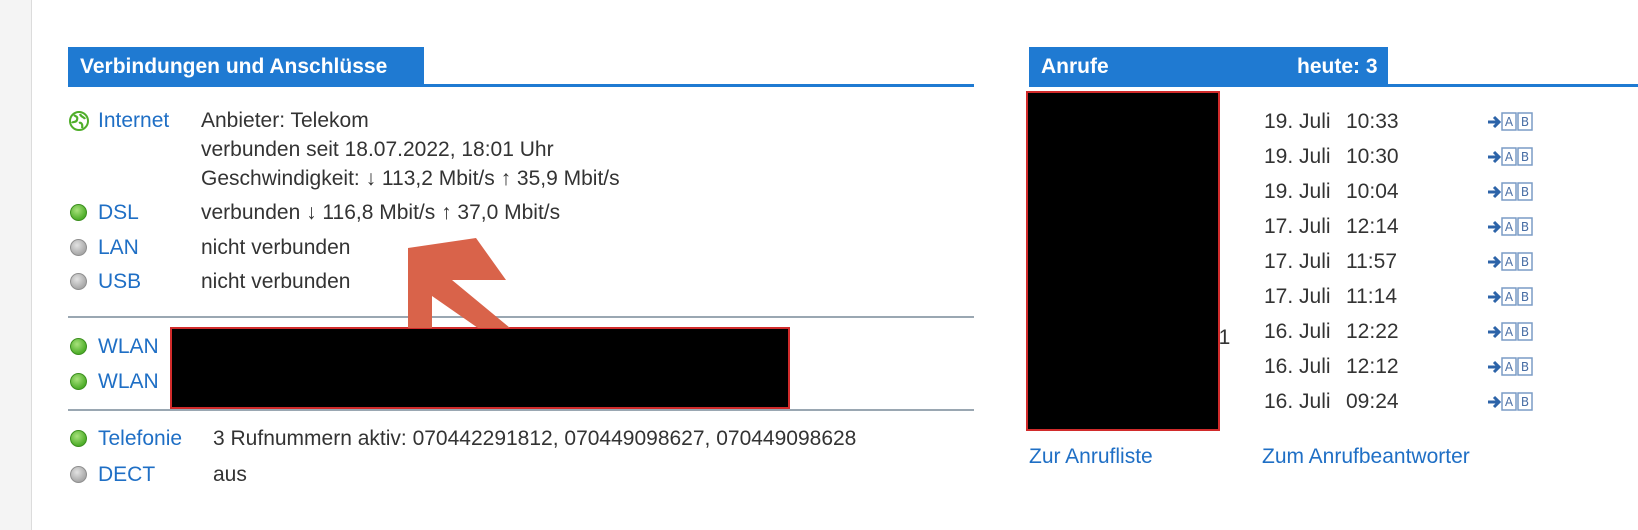  I want to click on call-time: 11:14, so click(1371, 296).